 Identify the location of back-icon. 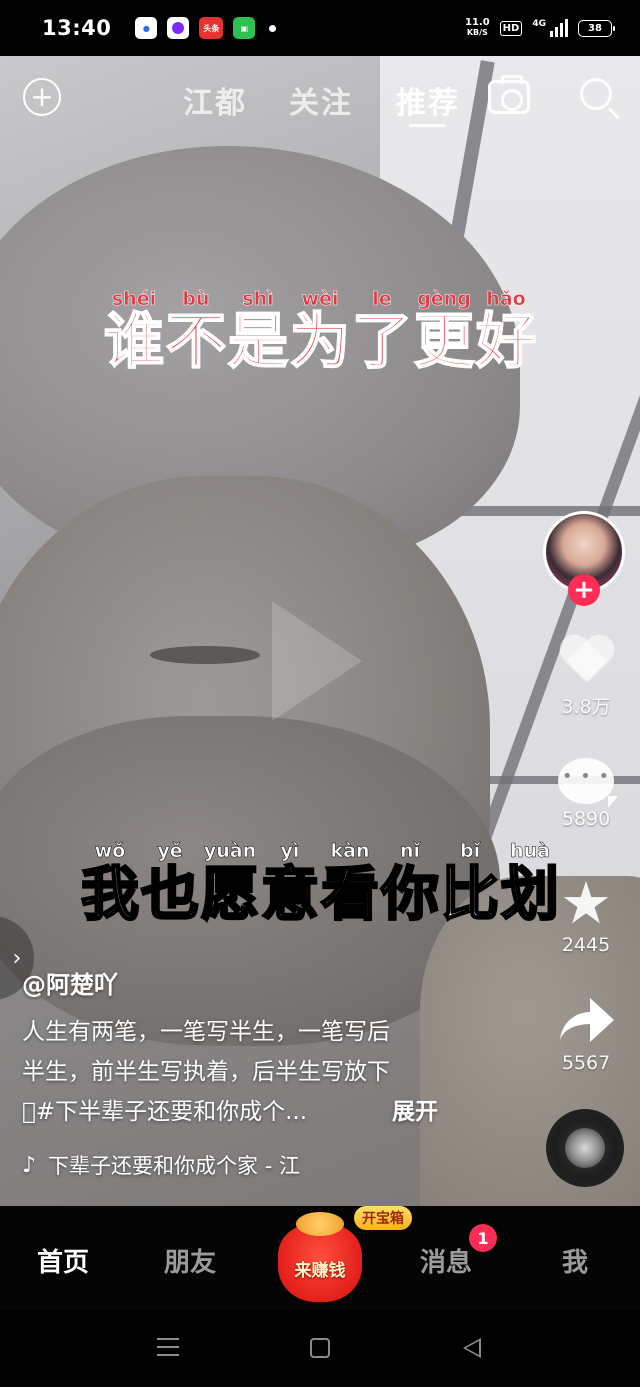
(472, 1348).